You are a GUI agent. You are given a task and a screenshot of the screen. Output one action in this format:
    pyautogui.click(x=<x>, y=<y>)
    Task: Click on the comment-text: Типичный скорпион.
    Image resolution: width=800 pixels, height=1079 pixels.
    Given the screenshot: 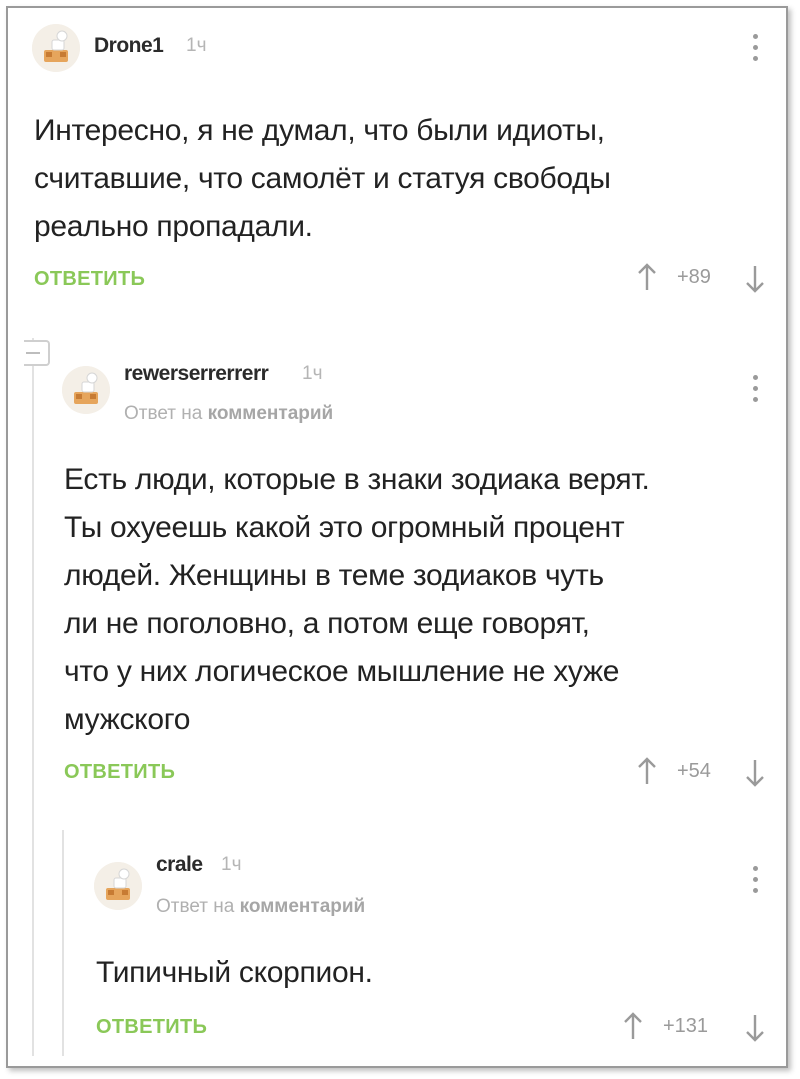 What is the action you would take?
    pyautogui.click(x=234, y=973)
    